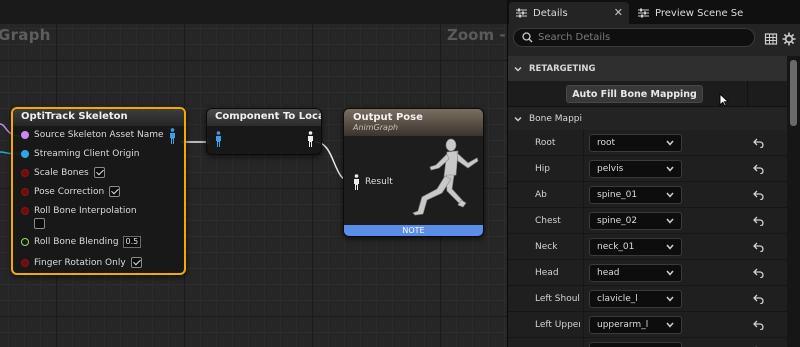 The width and height of the screenshot is (800, 347). Describe the element at coordinates (635, 221) in the screenshot. I see `bone-select-dropdown: spine_02` at that location.